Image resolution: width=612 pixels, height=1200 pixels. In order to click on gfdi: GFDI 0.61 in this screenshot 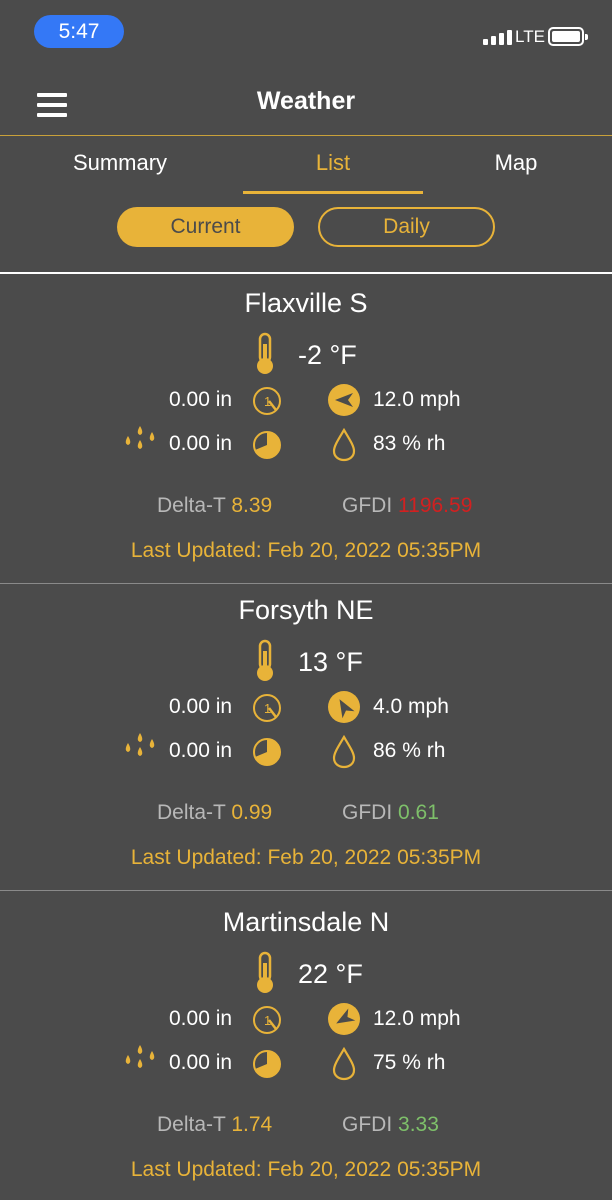, I will do `click(390, 813)`.